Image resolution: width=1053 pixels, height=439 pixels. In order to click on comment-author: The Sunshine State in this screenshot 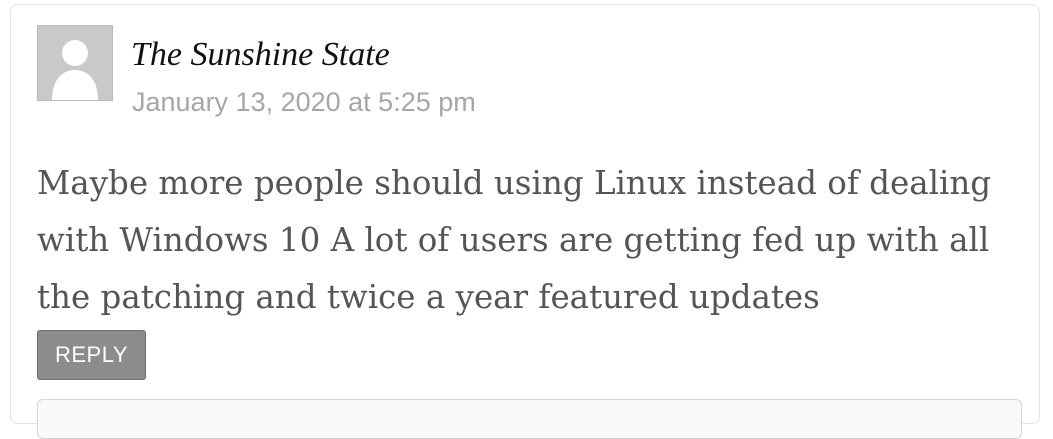, I will do `click(260, 54)`.